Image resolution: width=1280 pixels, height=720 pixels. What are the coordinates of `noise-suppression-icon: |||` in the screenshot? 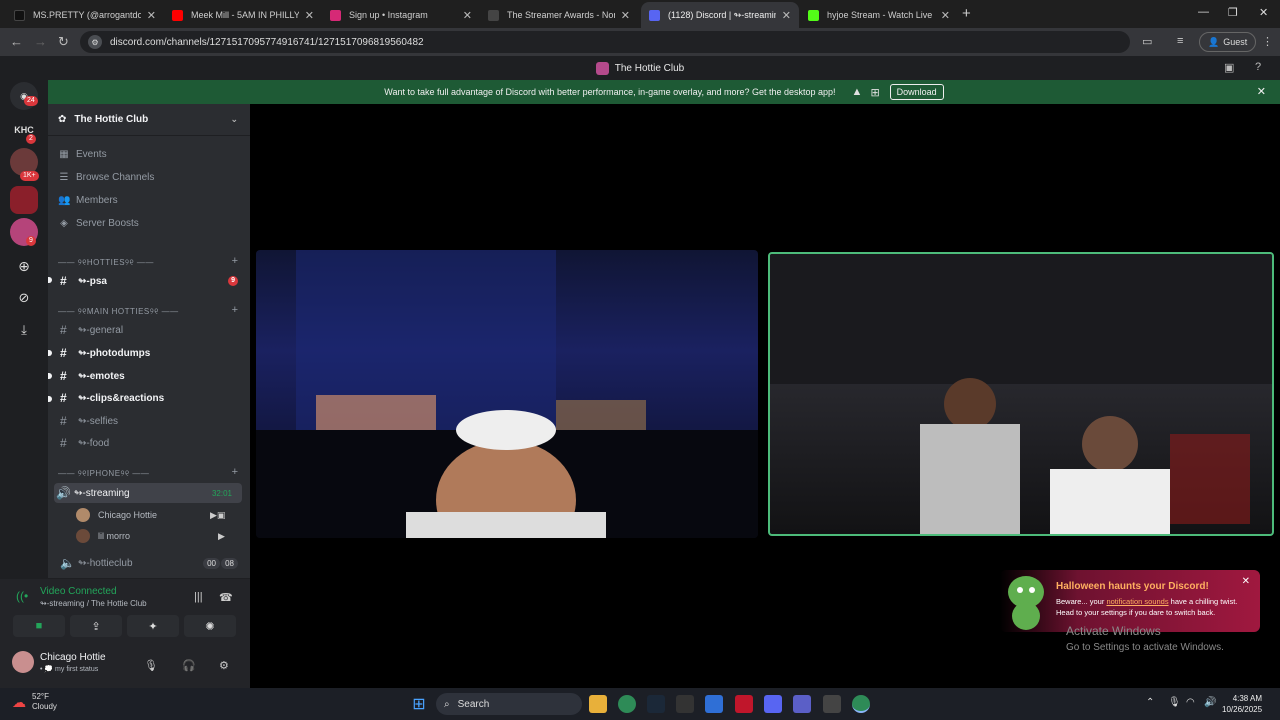 It's located at (198, 597).